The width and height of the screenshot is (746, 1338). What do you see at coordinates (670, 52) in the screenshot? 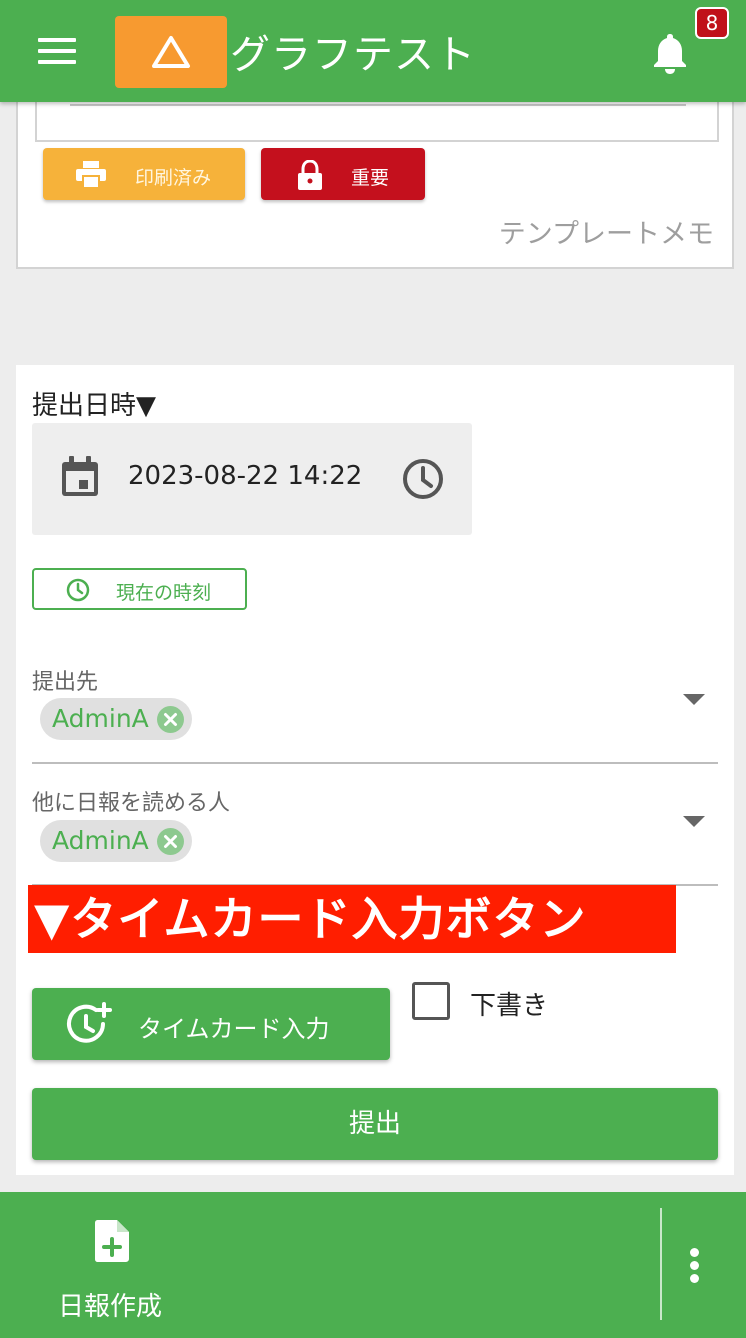
I see `bell-icon` at bounding box center [670, 52].